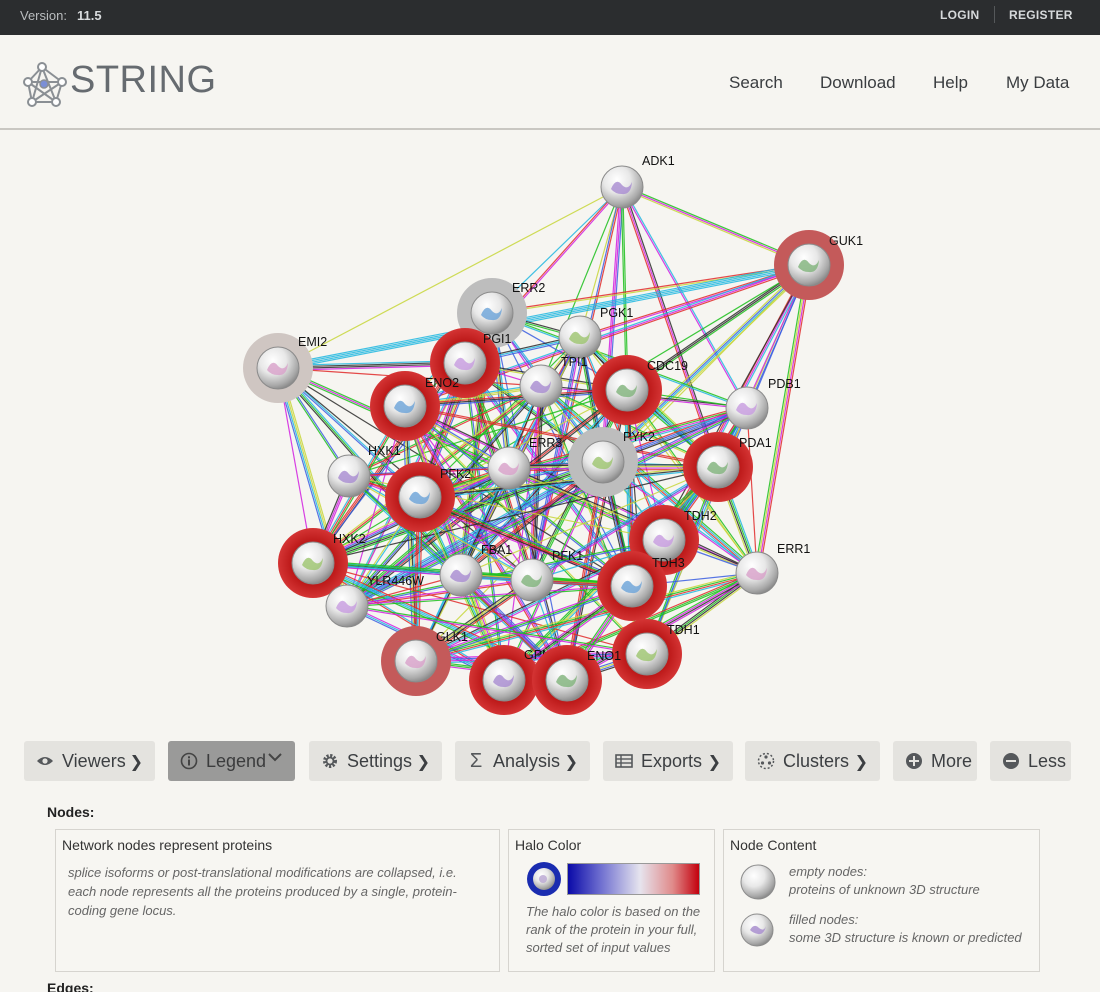 The width and height of the screenshot is (1100, 992). Describe the element at coordinates (476, 760) in the screenshot. I see `sigma-icon: Σ` at that location.